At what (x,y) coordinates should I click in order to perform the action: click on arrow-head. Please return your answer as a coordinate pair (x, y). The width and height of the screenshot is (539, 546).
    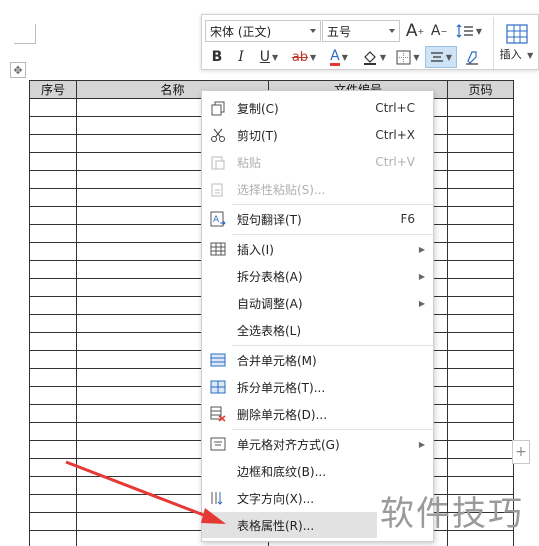
    Looking at the image, I should click on (213, 516).